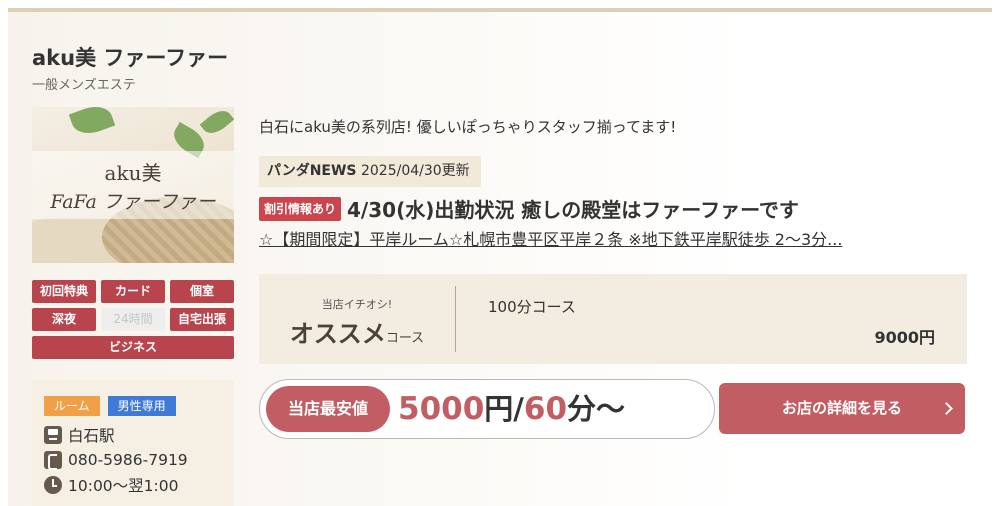 This screenshot has height=506, width=1000. I want to click on badge-home-visit: 自宅出張, so click(202, 319).